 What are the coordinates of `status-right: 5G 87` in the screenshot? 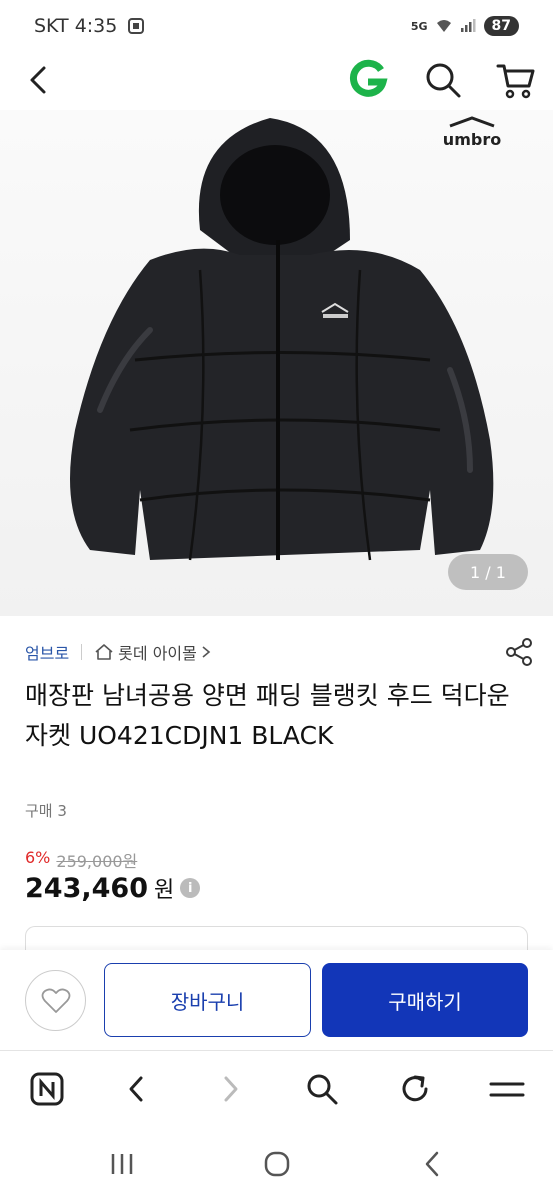 It's located at (465, 26).